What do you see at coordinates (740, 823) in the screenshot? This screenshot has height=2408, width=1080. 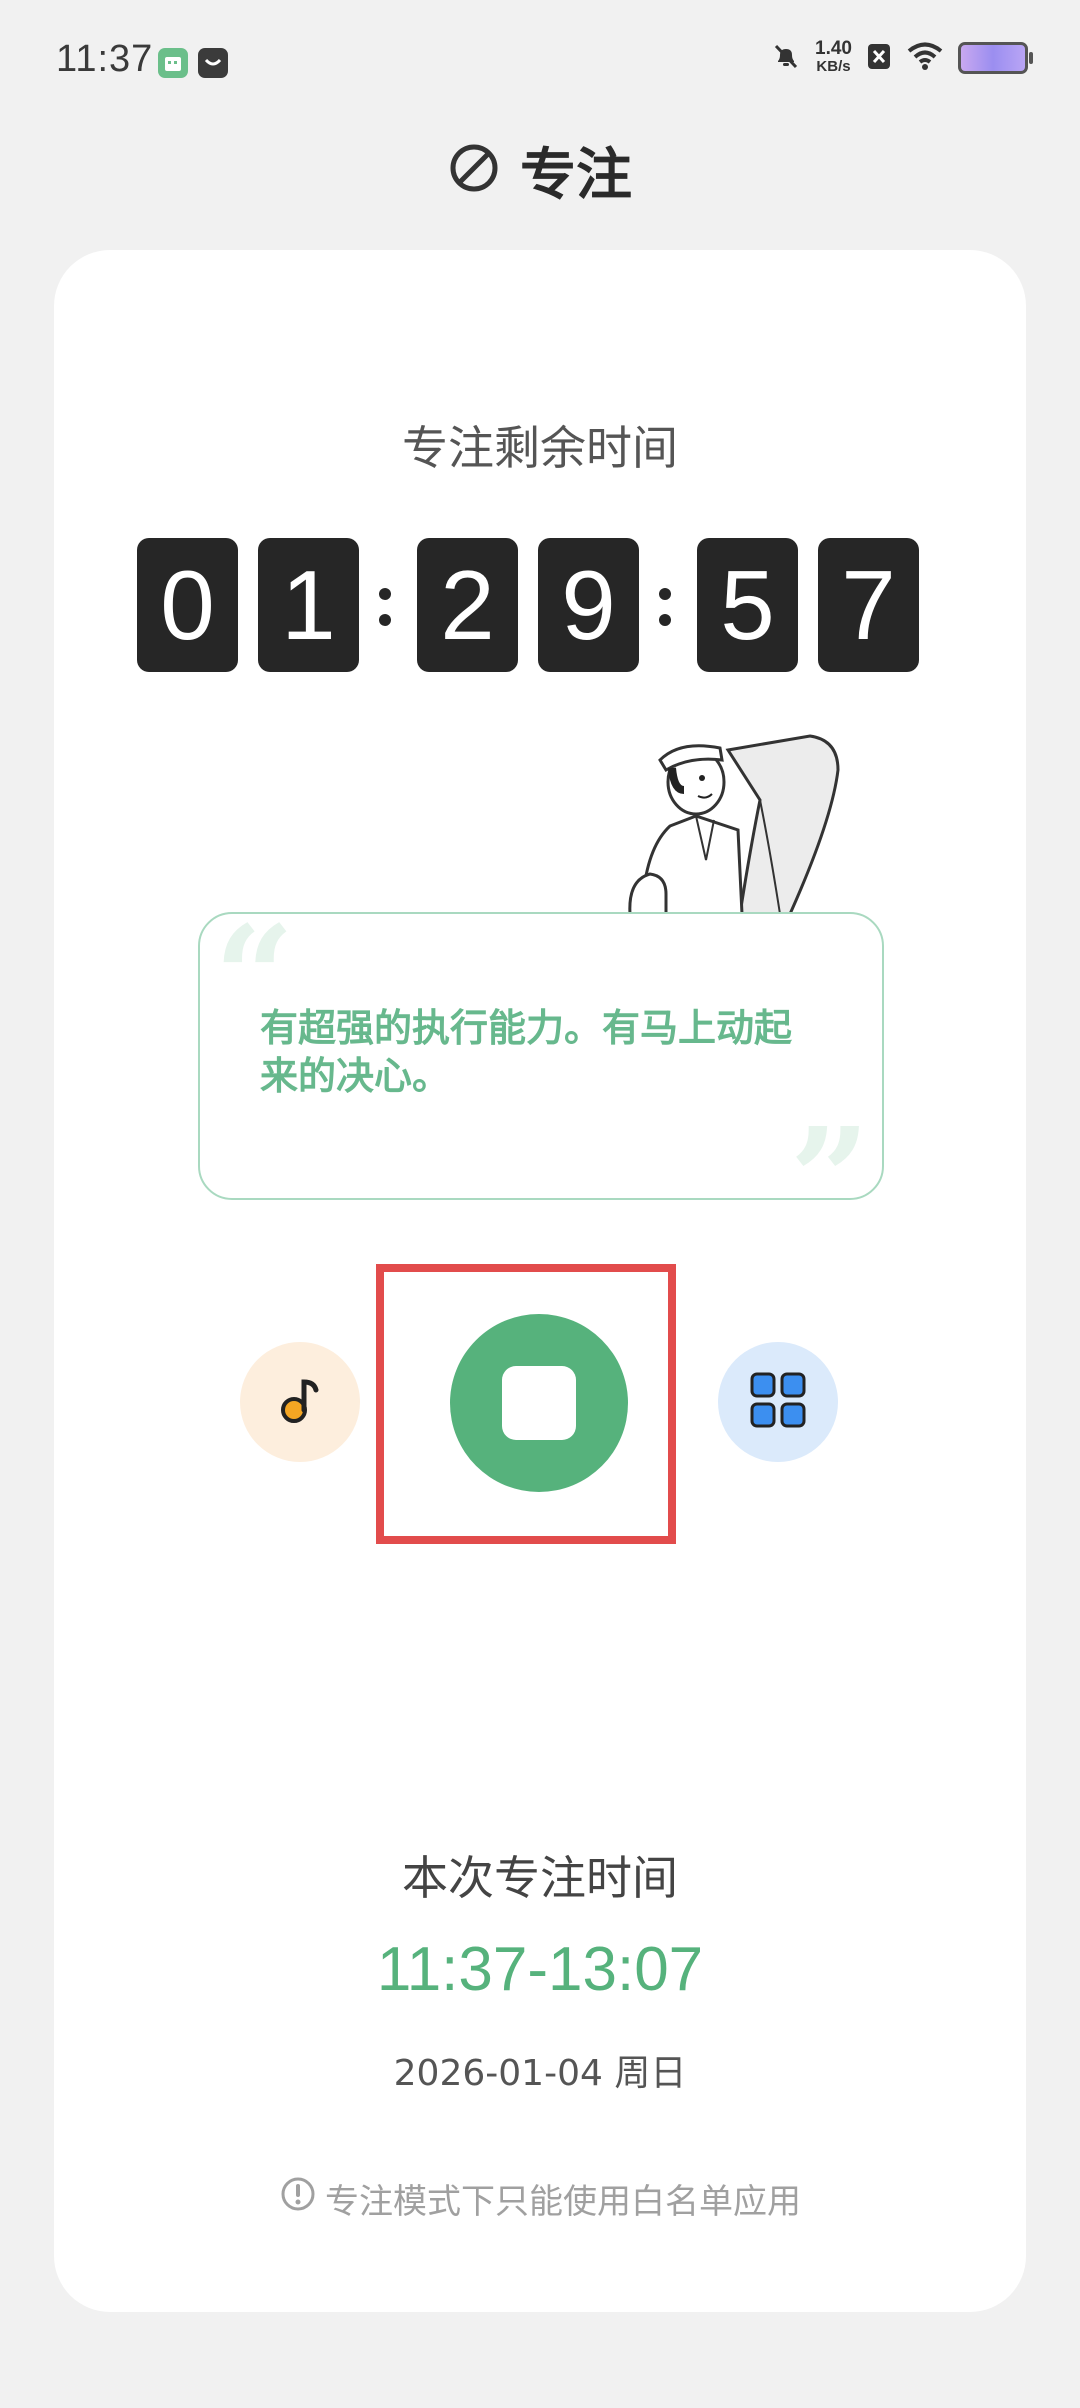 I see `person-illustration` at bounding box center [740, 823].